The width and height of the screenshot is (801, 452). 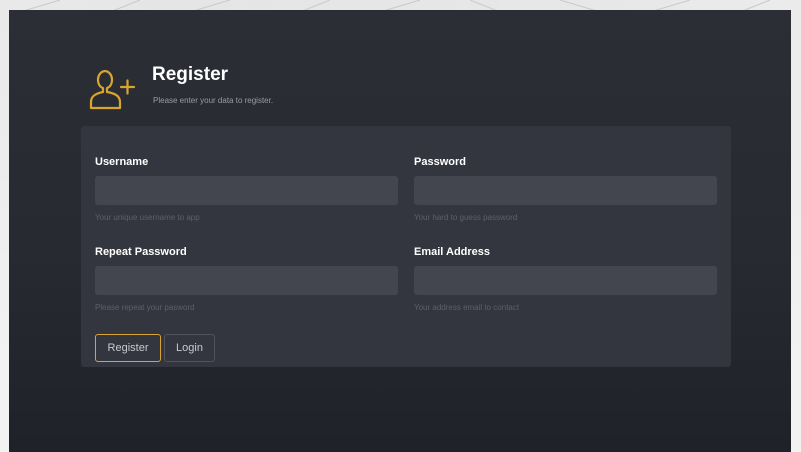 I want to click on page-title: Register, so click(x=190, y=74).